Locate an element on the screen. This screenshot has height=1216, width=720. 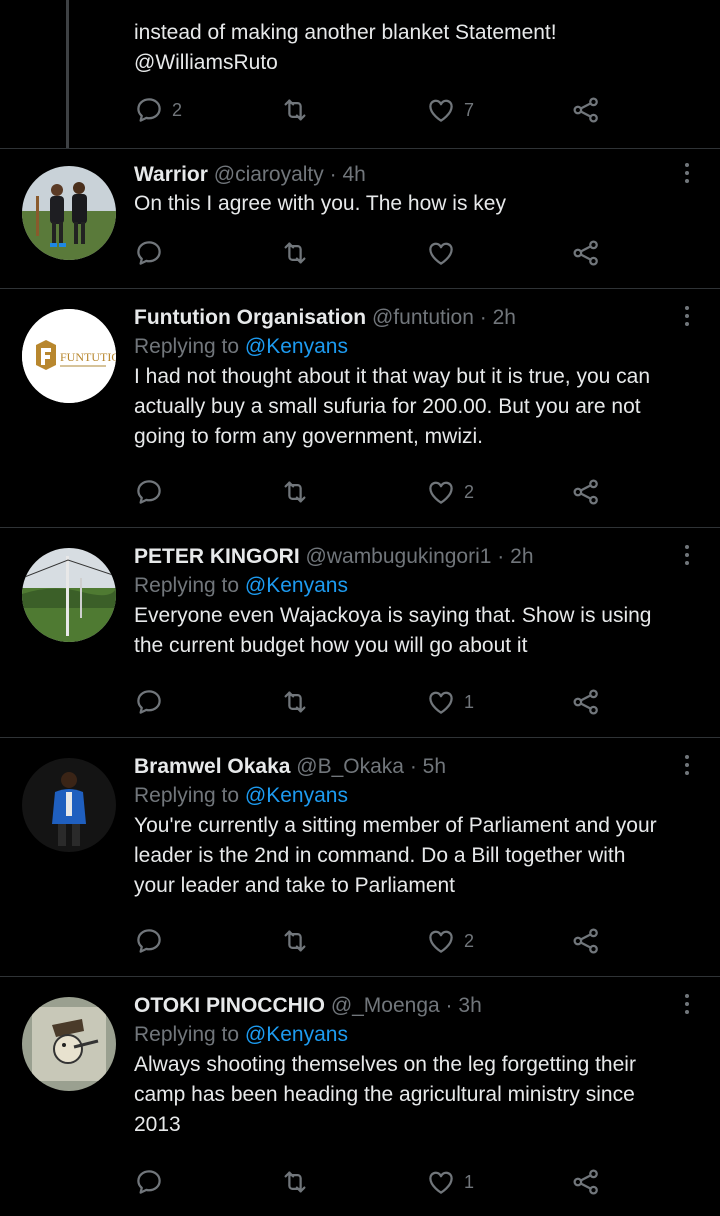
display-name: PETER KINGORI is located at coordinates (217, 556).